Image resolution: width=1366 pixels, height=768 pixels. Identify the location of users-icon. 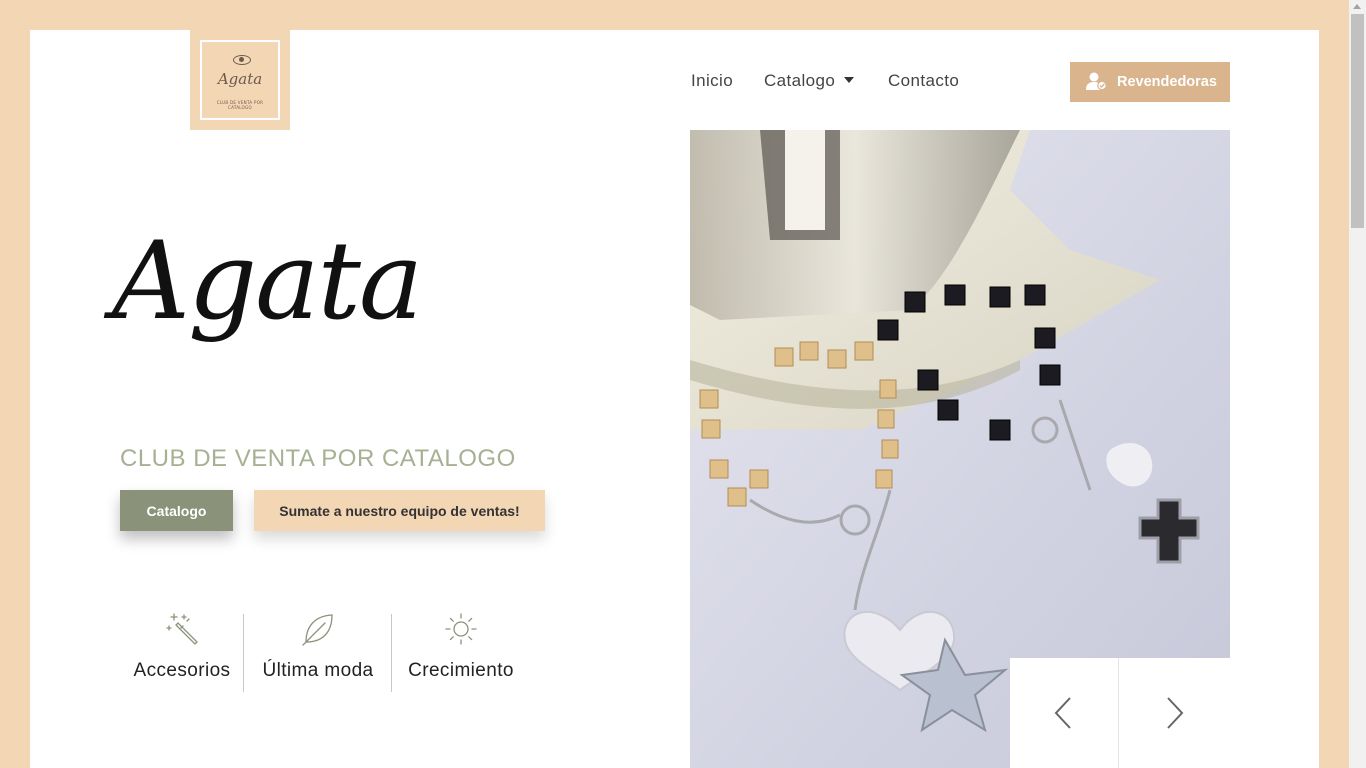
(1096, 81).